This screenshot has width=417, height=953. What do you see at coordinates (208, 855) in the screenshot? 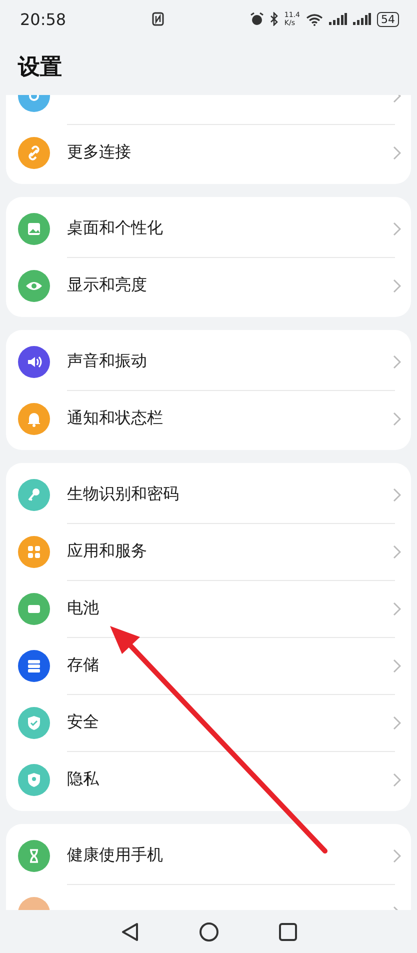
I see `settings-row: 健康使用手机` at bounding box center [208, 855].